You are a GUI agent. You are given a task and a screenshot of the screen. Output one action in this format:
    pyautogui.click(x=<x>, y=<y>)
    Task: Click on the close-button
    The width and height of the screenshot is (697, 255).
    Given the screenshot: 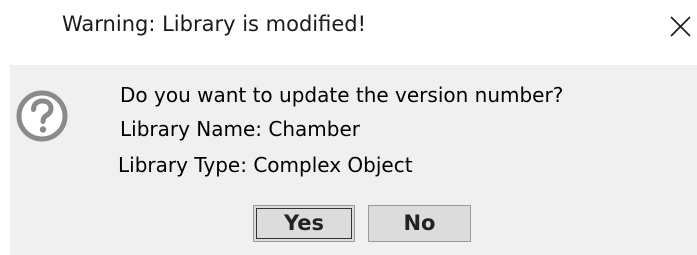 What is the action you would take?
    pyautogui.click(x=680, y=26)
    